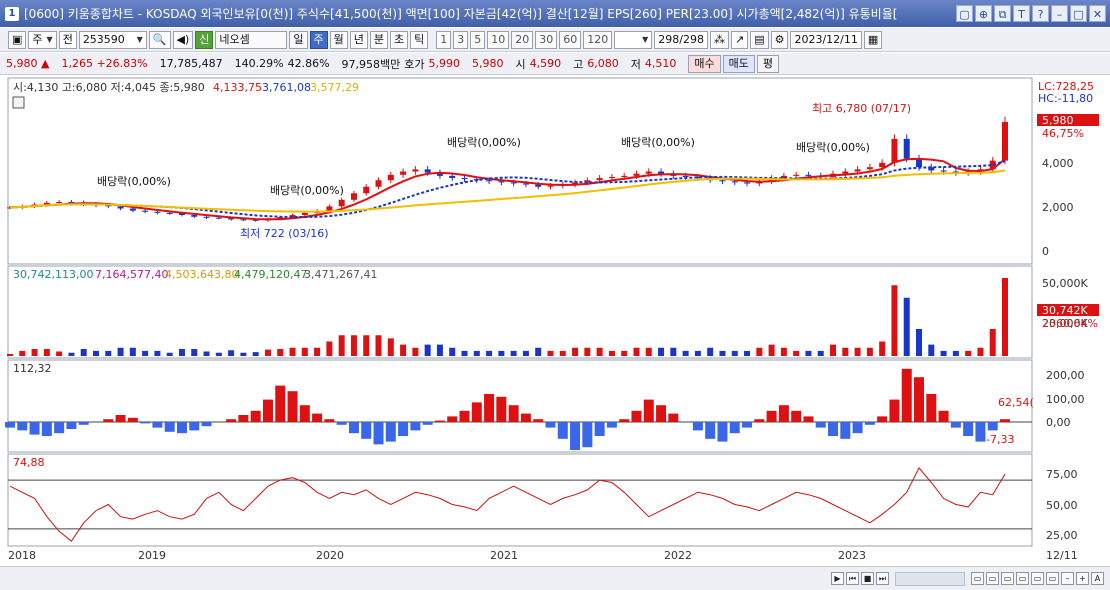 The width and height of the screenshot is (1110, 590). What do you see at coordinates (379, 39) in the screenshot?
I see `timeframe-minute: 분` at bounding box center [379, 39].